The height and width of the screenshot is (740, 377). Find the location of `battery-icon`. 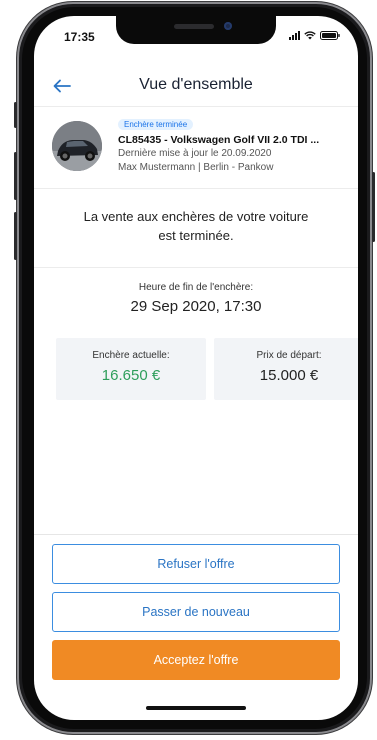

battery-icon is located at coordinates (330, 35).